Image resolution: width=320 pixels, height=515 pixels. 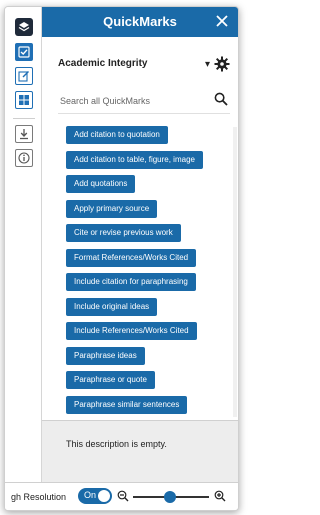 I want to click on layers-button, so click(x=24, y=27).